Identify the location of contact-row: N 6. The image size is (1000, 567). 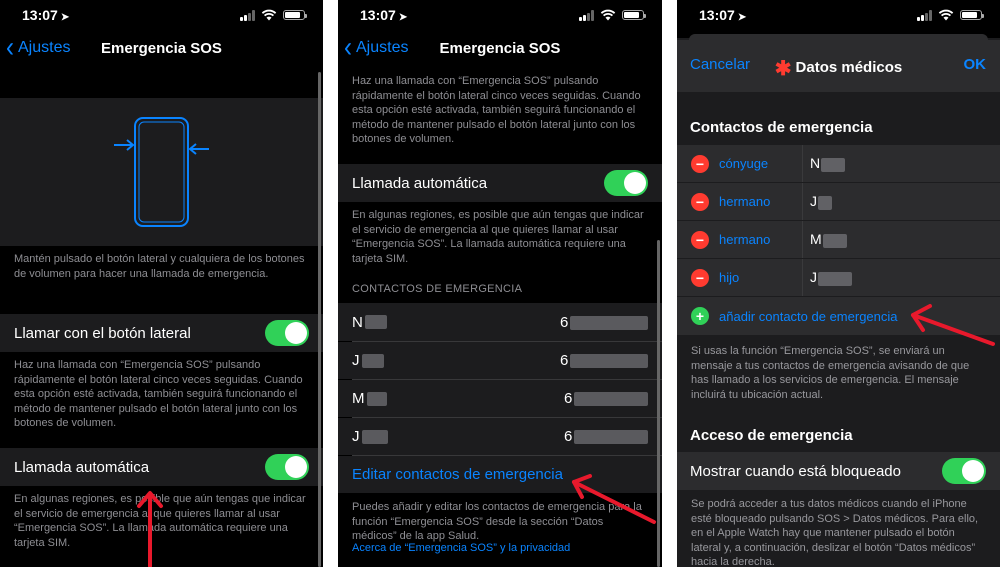
(500, 322).